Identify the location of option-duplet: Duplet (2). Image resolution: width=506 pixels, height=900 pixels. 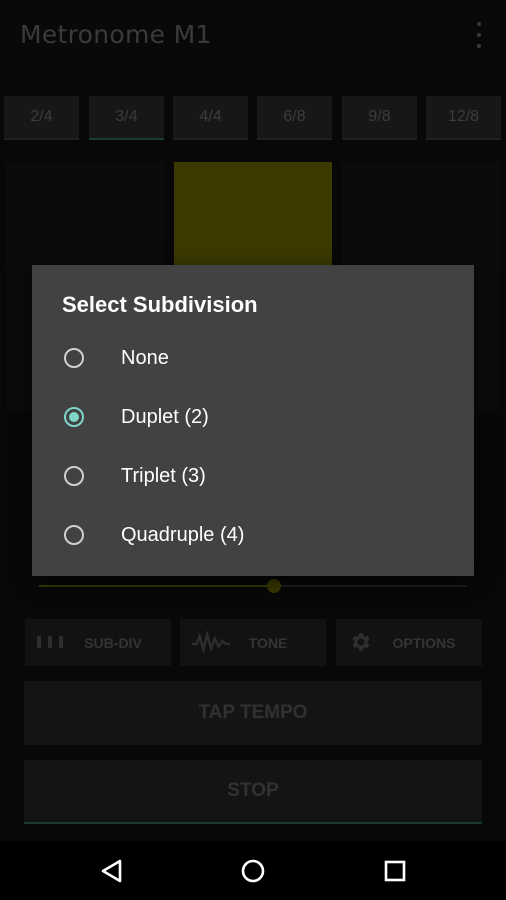
(253, 418).